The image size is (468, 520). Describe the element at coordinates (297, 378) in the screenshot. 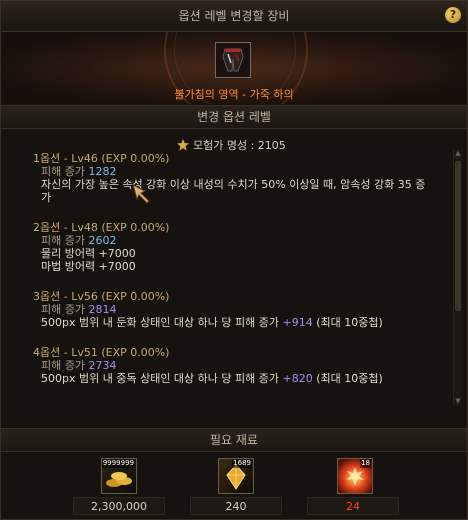

I see `option-4-desc-value: +820` at that location.